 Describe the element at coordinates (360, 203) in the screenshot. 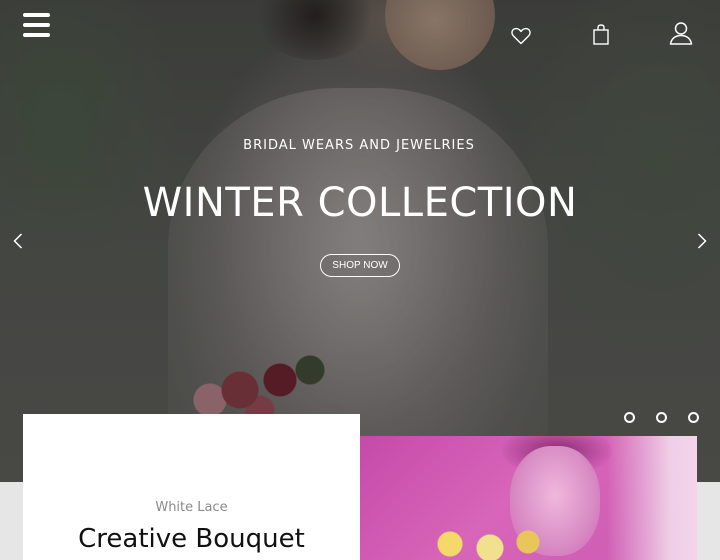

I see `hero-headline: WINTER COLLECTION` at that location.